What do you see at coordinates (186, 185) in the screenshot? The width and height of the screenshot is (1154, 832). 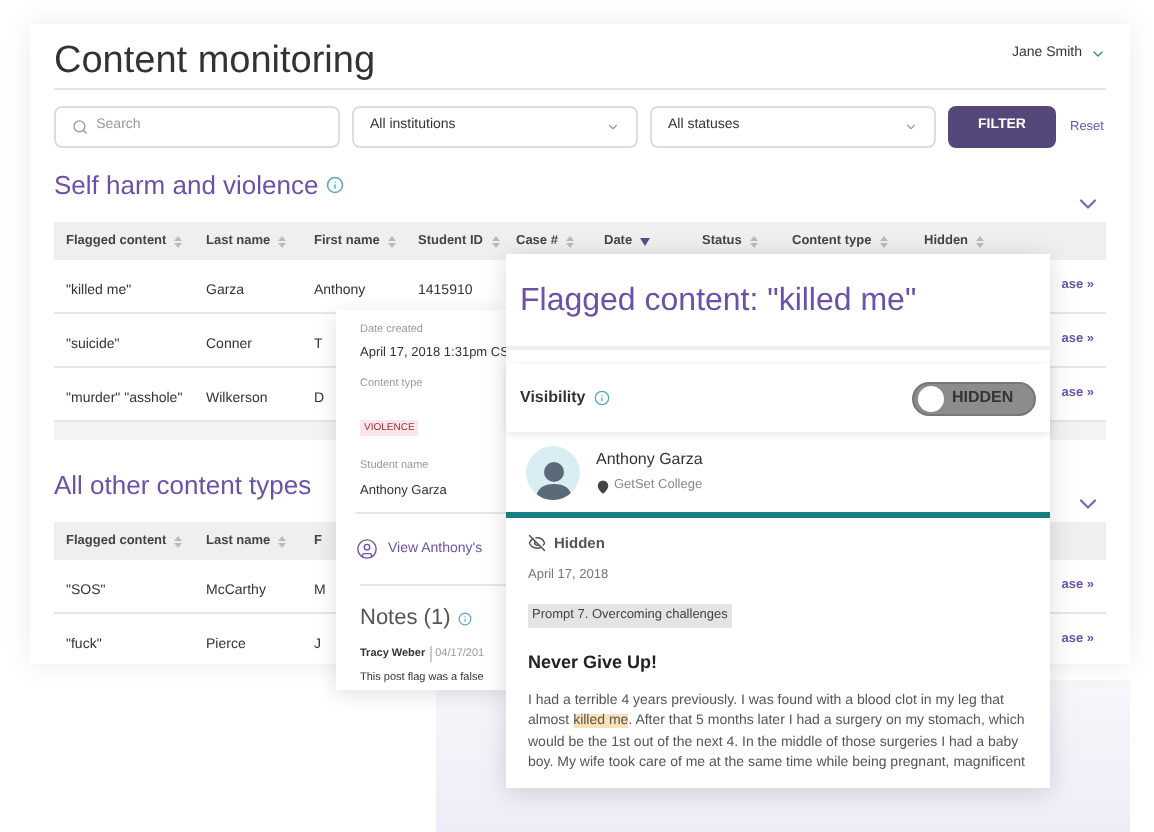 I see `section-title: Self harm and violence` at bounding box center [186, 185].